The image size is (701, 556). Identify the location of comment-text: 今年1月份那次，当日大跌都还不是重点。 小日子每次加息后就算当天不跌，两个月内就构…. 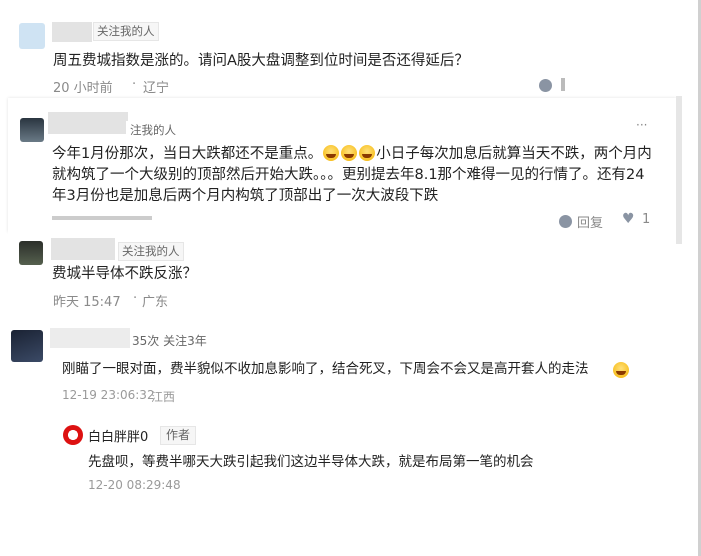
(352, 175).